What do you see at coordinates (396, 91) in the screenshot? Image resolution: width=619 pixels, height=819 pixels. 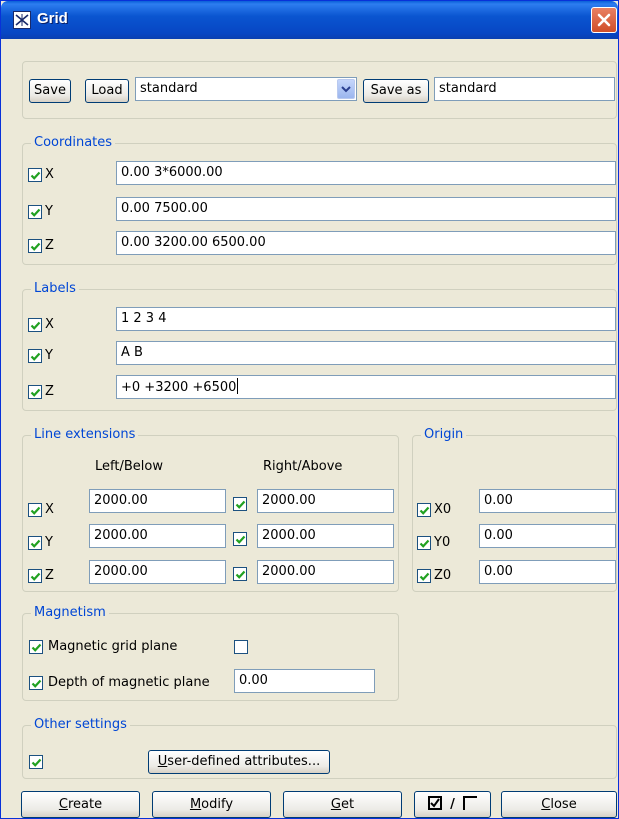 I see `save-as-button: Save as` at bounding box center [396, 91].